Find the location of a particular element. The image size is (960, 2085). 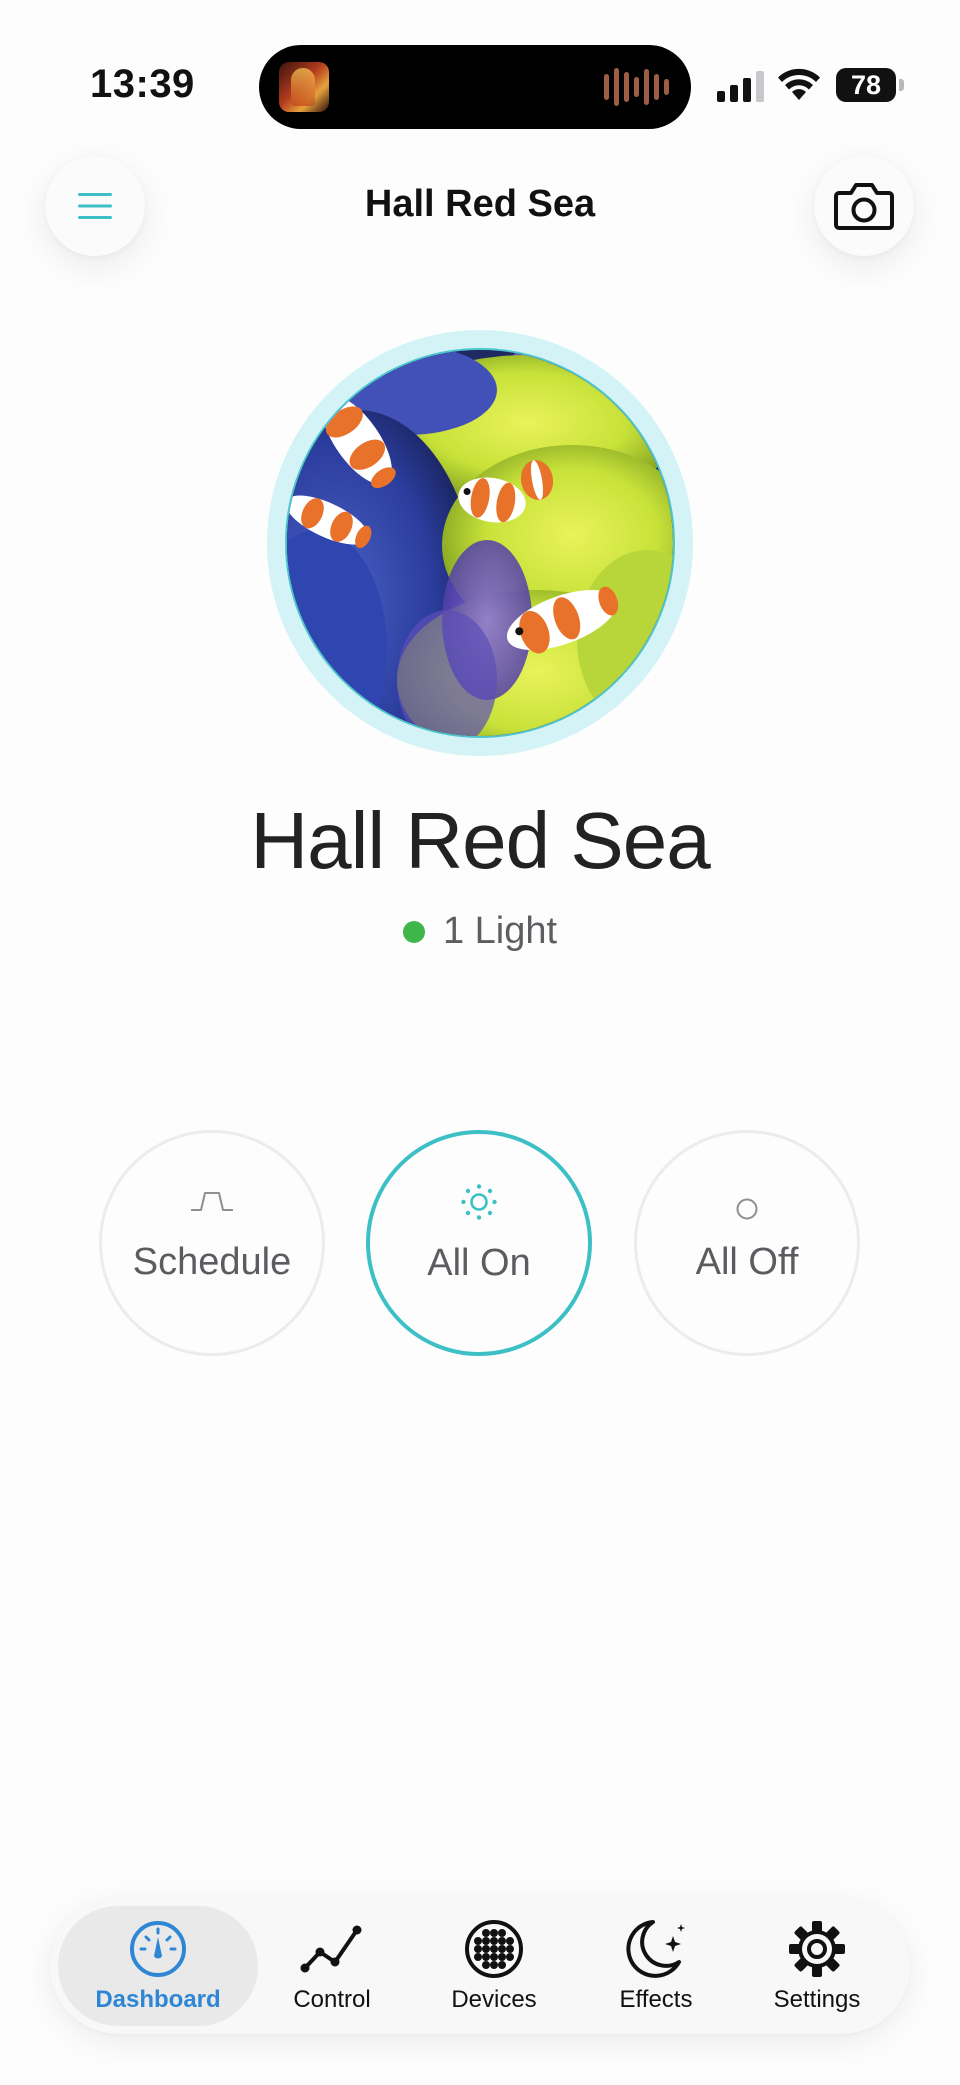

tab-dashboard: Dashboard is located at coordinates (158, 1966).